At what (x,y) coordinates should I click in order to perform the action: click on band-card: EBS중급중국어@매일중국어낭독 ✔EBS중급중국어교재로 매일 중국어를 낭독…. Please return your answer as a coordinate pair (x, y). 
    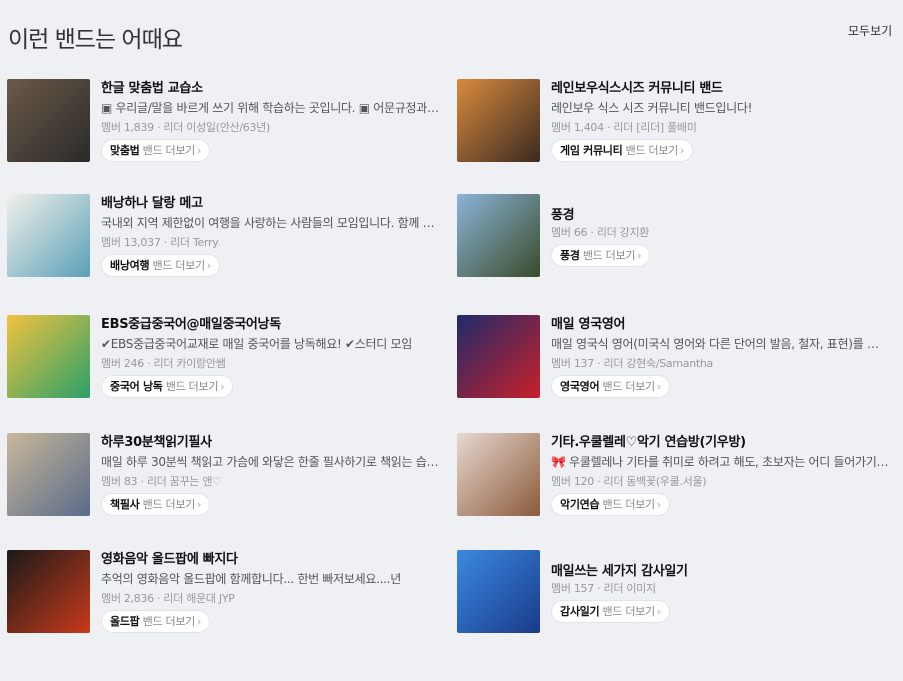
    Looking at the image, I should click on (227, 360).